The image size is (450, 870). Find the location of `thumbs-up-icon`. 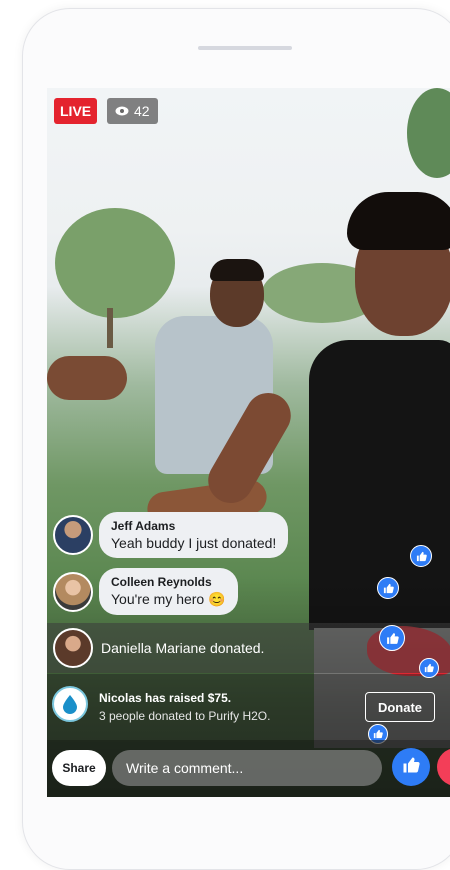

thumbs-up-icon is located at coordinates (411, 767).